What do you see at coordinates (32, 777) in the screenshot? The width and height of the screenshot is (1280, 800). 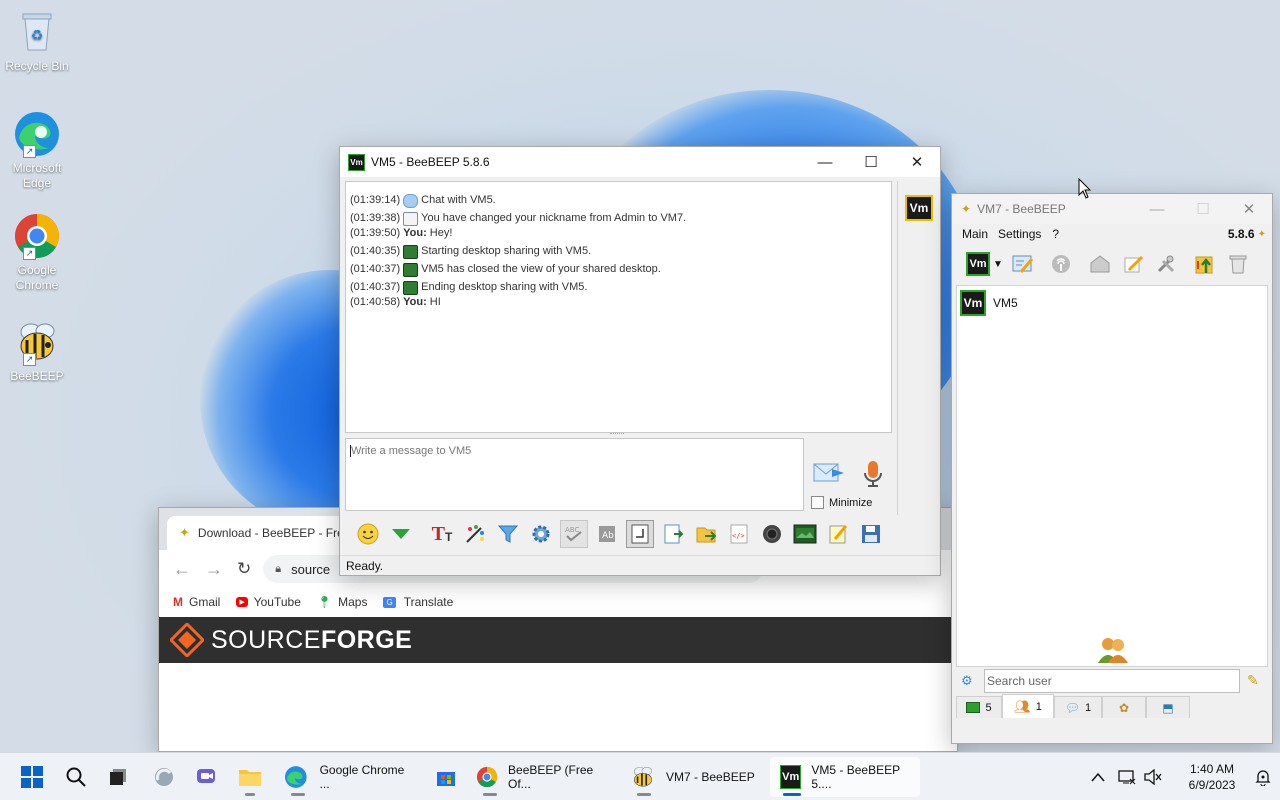 I see `start-button` at bounding box center [32, 777].